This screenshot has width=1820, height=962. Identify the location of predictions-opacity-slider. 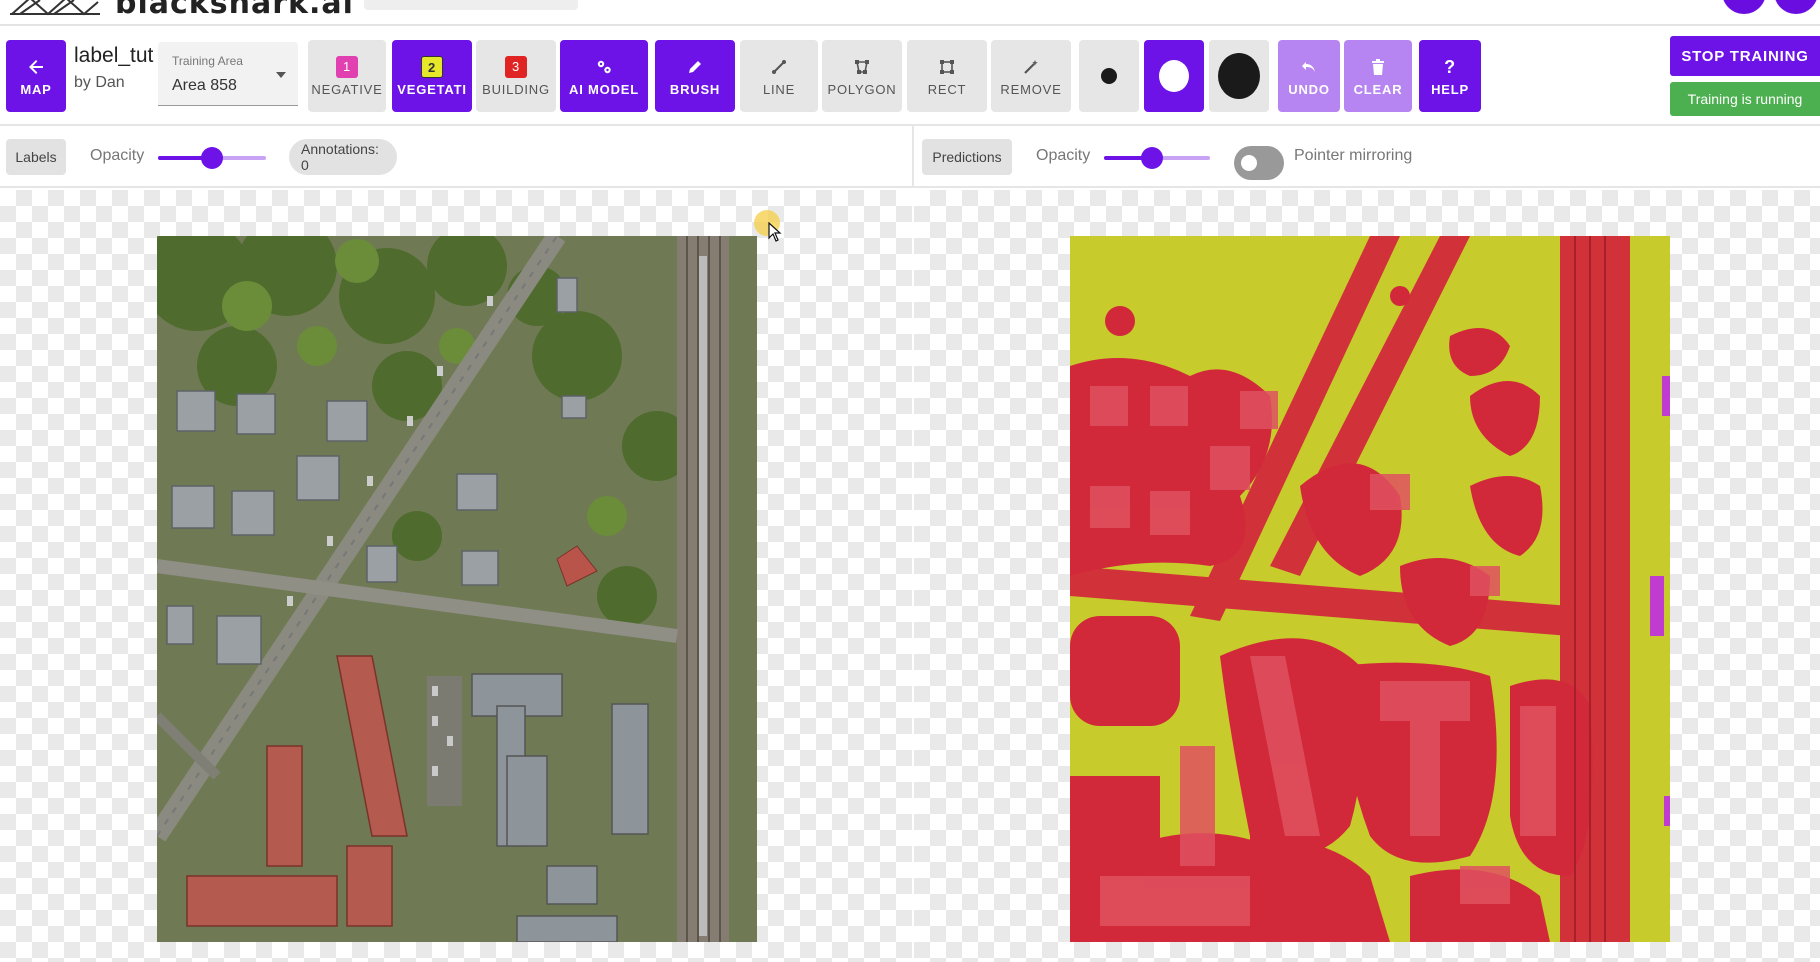
(1157, 158).